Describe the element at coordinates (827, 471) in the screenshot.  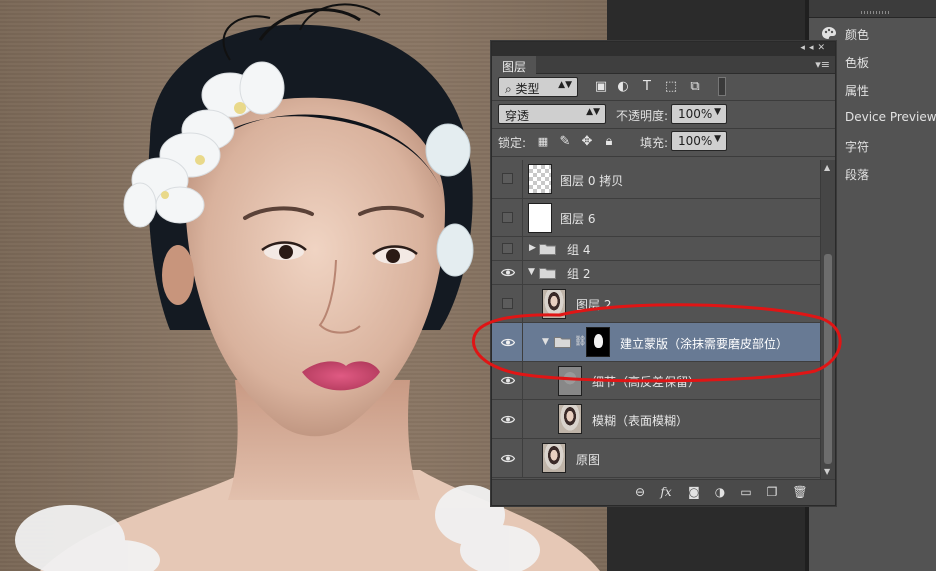
I see `scroll-down-icon: ▼` at that location.